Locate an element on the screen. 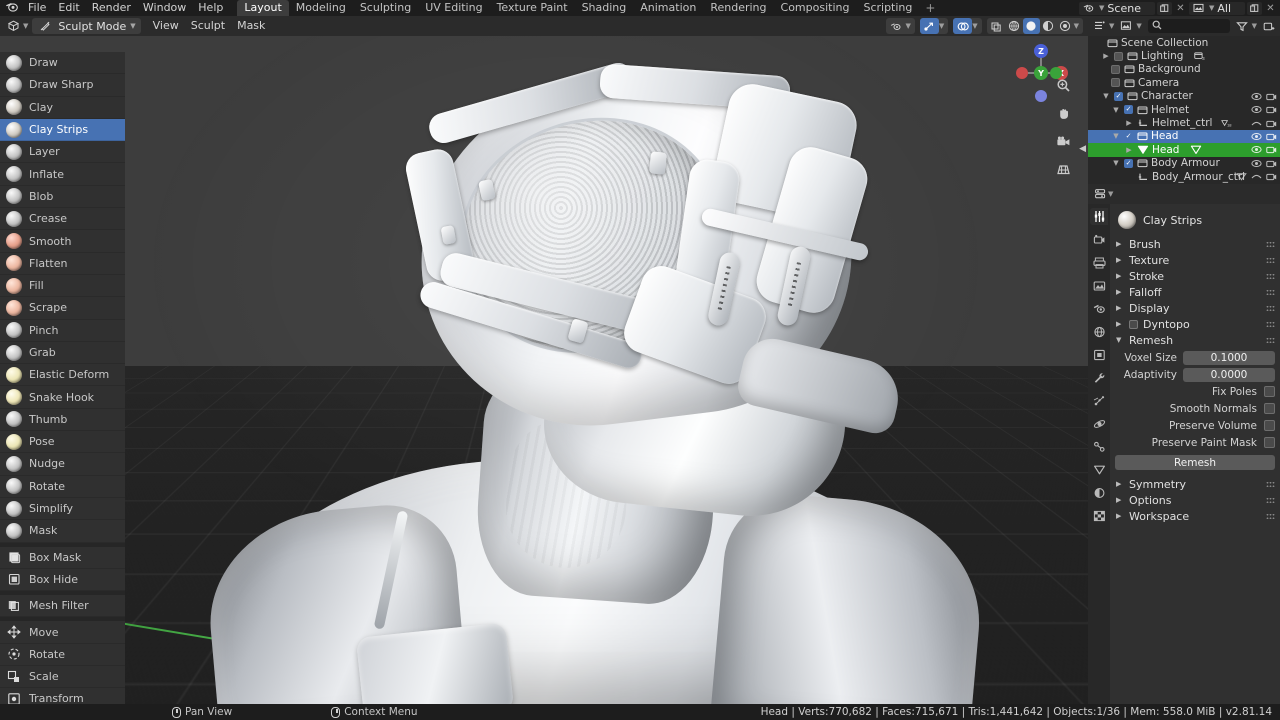  gizmo-axis-y: Y is located at coordinates (1041, 73).